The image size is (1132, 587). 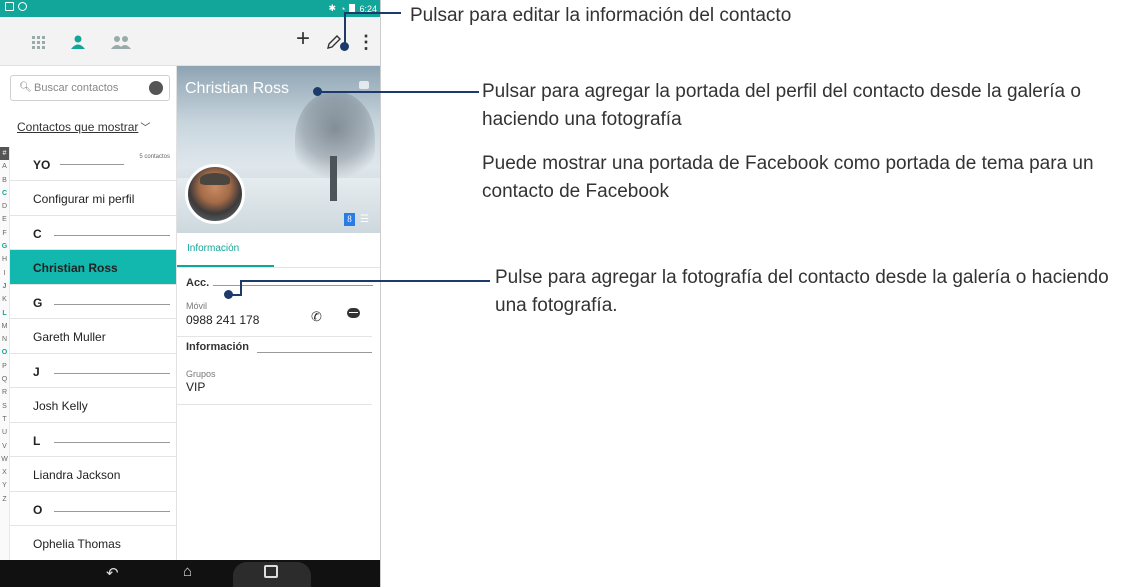 I want to click on cover-callout-dot, so click(x=317, y=91).